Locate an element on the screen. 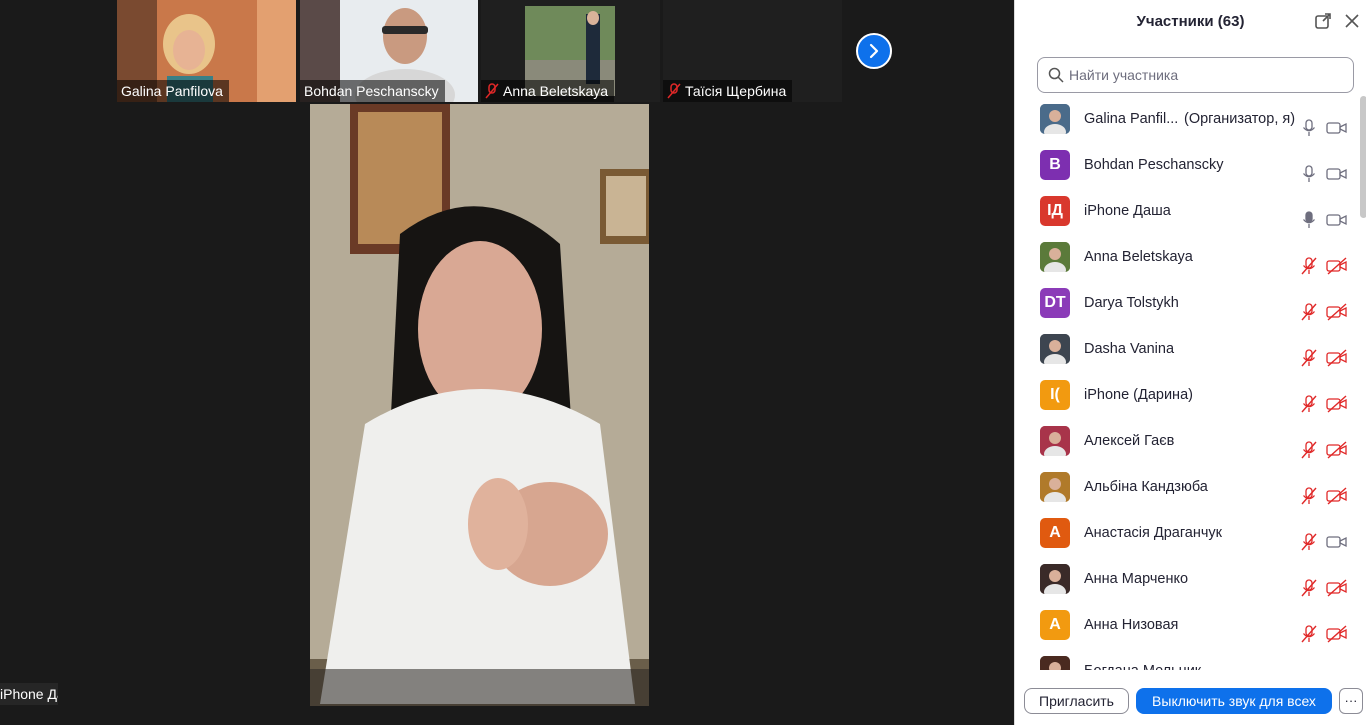 The image size is (1366, 725). microphone-active-icon is located at coordinates (1309, 220).